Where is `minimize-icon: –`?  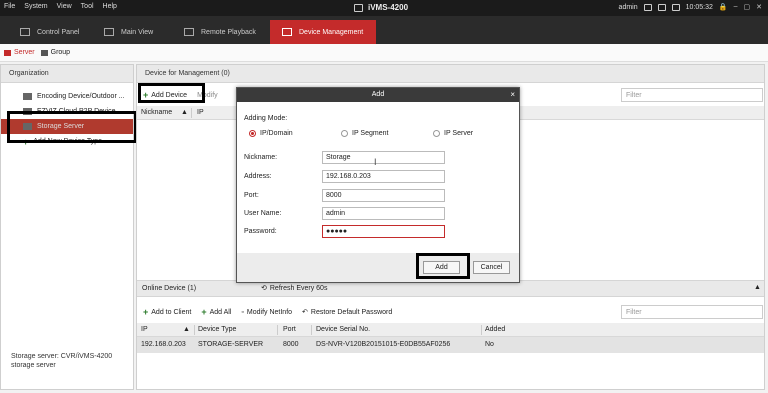 minimize-icon: – is located at coordinates (736, 7).